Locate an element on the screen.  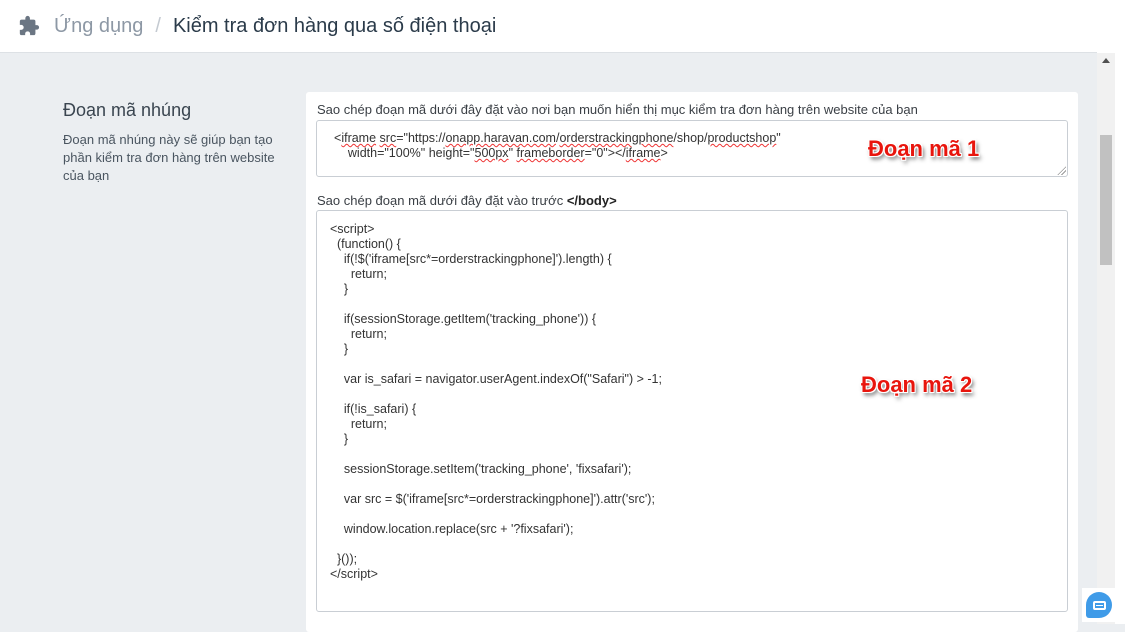
section-title: Đoạn mã nhúng is located at coordinates (127, 110).